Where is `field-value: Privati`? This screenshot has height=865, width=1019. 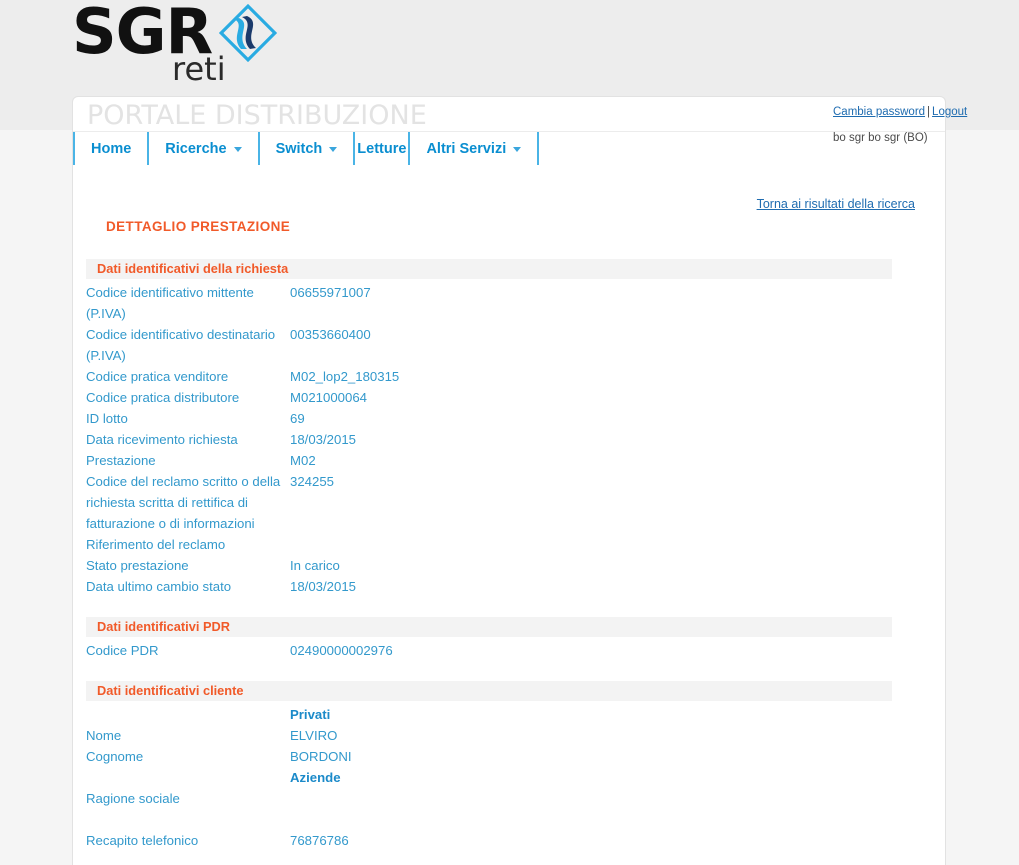
field-value: Privati is located at coordinates (310, 714).